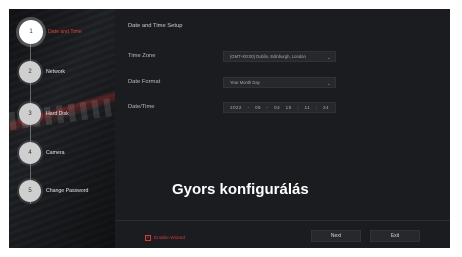 Image resolution: width=462 pixels, height=257 pixels. I want to click on time-zone-select: (GMT+00:00) Dublin, Edinburgh, London ⌄, so click(279, 56).